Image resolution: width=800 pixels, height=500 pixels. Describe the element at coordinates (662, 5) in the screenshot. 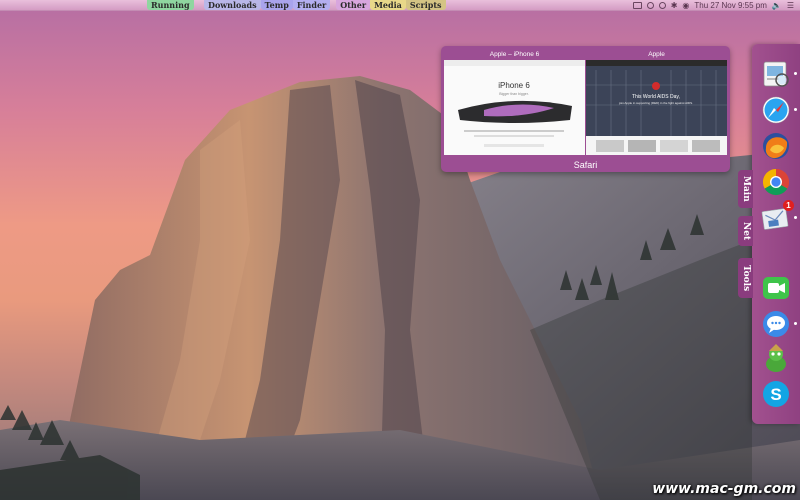

I see `clock-icon` at that location.